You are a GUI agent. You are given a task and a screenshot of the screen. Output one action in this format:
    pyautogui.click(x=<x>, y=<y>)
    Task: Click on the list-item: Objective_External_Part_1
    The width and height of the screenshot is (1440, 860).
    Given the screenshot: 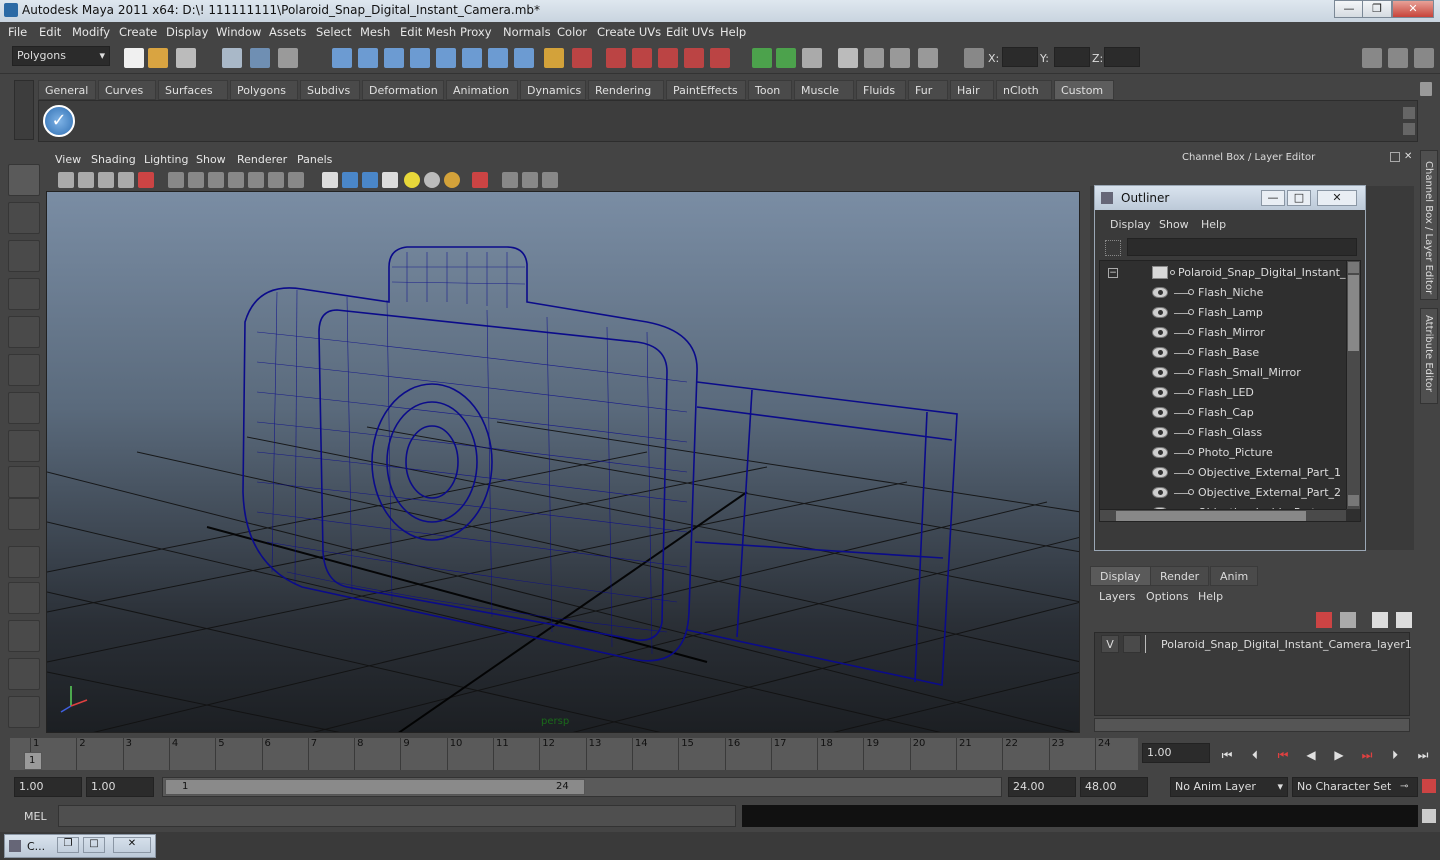 What is the action you would take?
    pyautogui.click(x=1223, y=473)
    